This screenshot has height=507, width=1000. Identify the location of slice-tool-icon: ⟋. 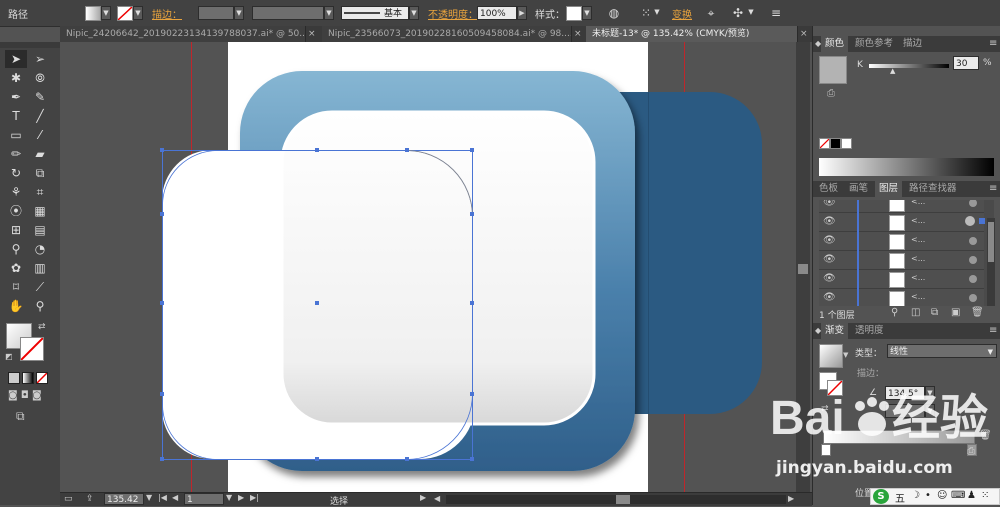
(40, 287).